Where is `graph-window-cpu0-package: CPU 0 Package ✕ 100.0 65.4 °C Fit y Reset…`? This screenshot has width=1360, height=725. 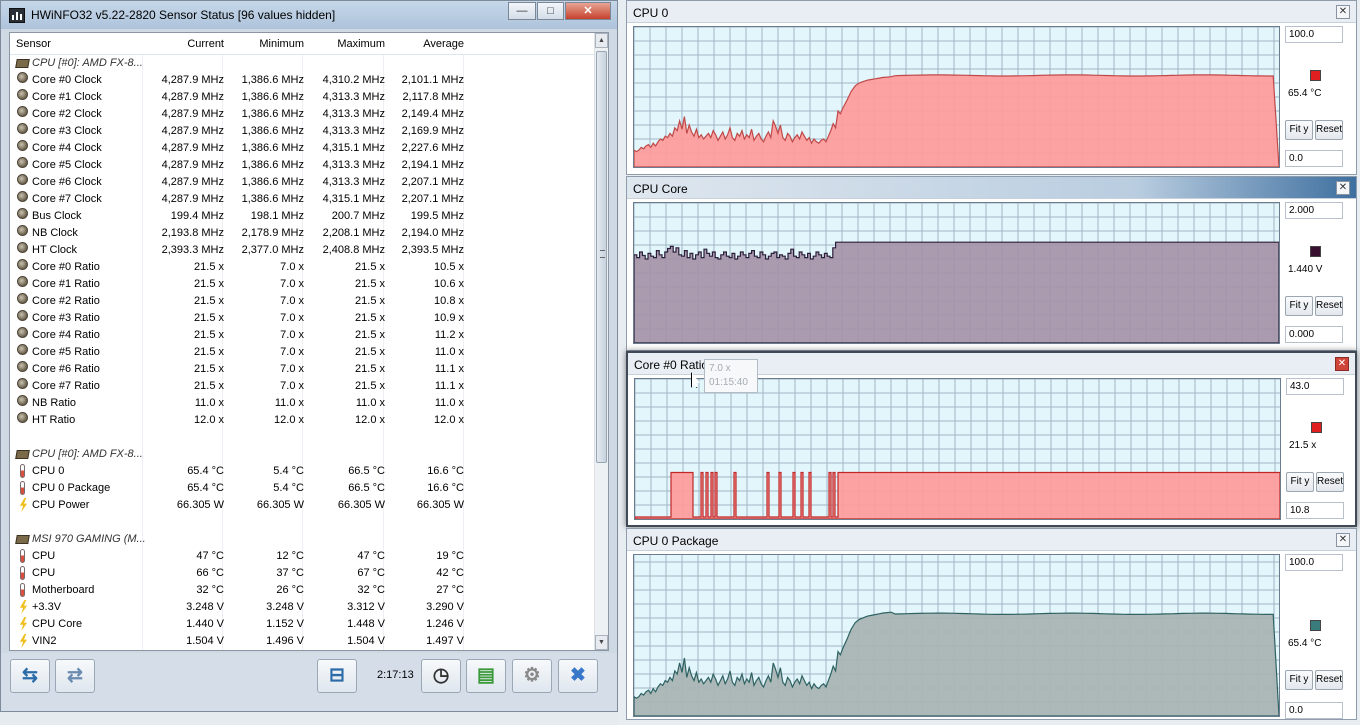
graph-window-cpu0-package: CPU 0 Package ✕ 100.0 65.4 °C Fit y Reset… is located at coordinates (991, 624).